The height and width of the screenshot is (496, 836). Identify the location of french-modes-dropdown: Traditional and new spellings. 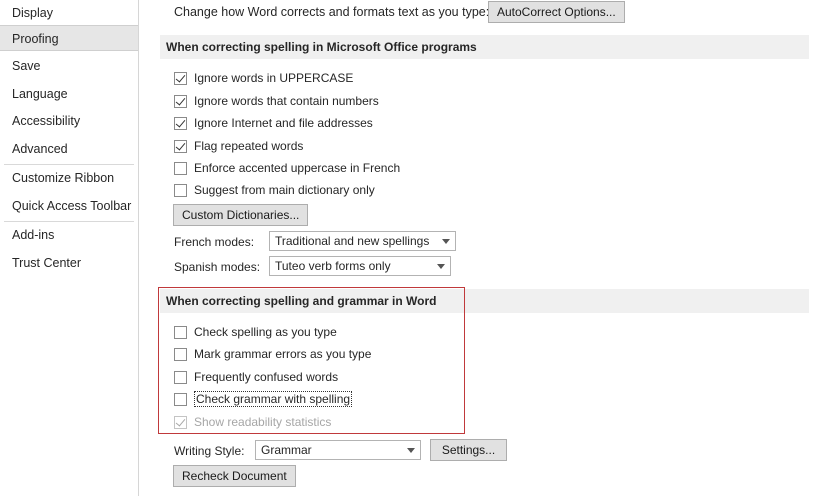
(362, 241).